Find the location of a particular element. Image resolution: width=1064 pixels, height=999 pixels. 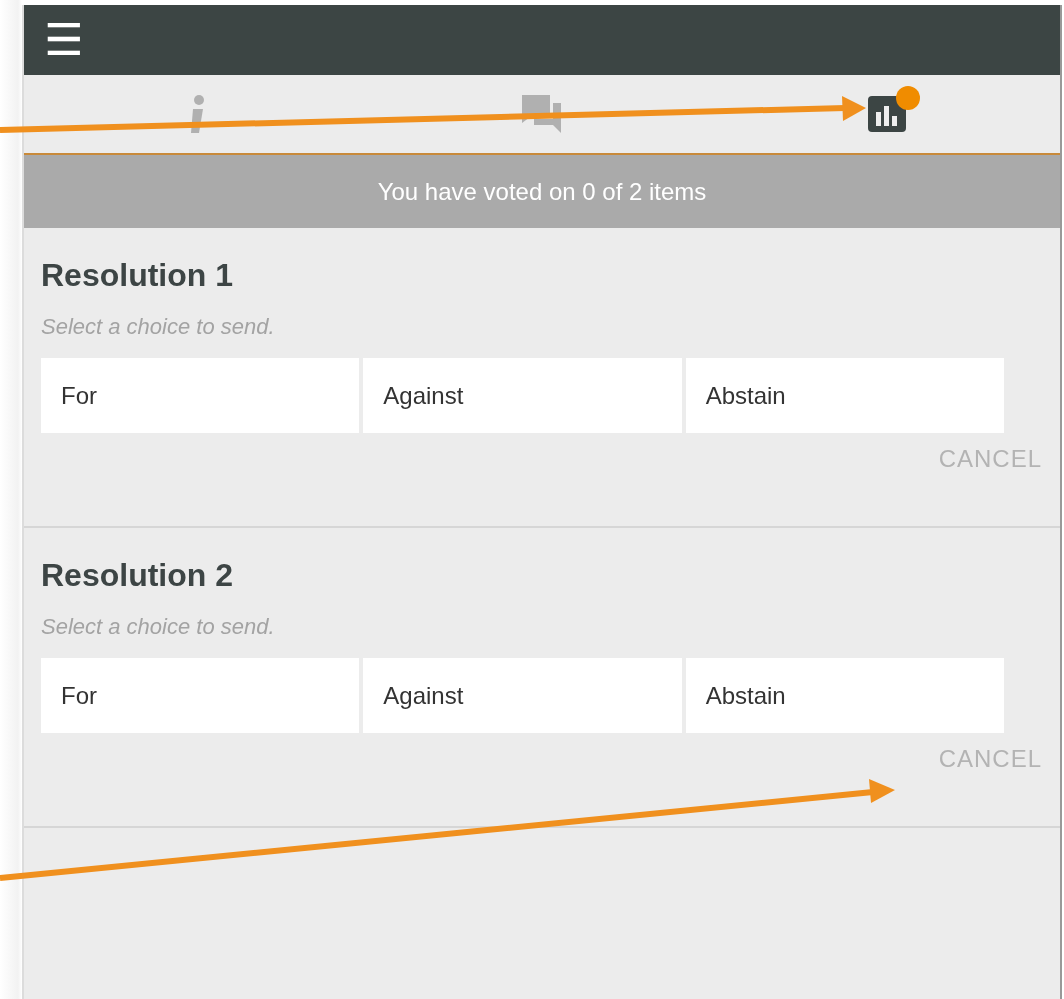

menu-button: ☰ is located at coordinates (64, 40).